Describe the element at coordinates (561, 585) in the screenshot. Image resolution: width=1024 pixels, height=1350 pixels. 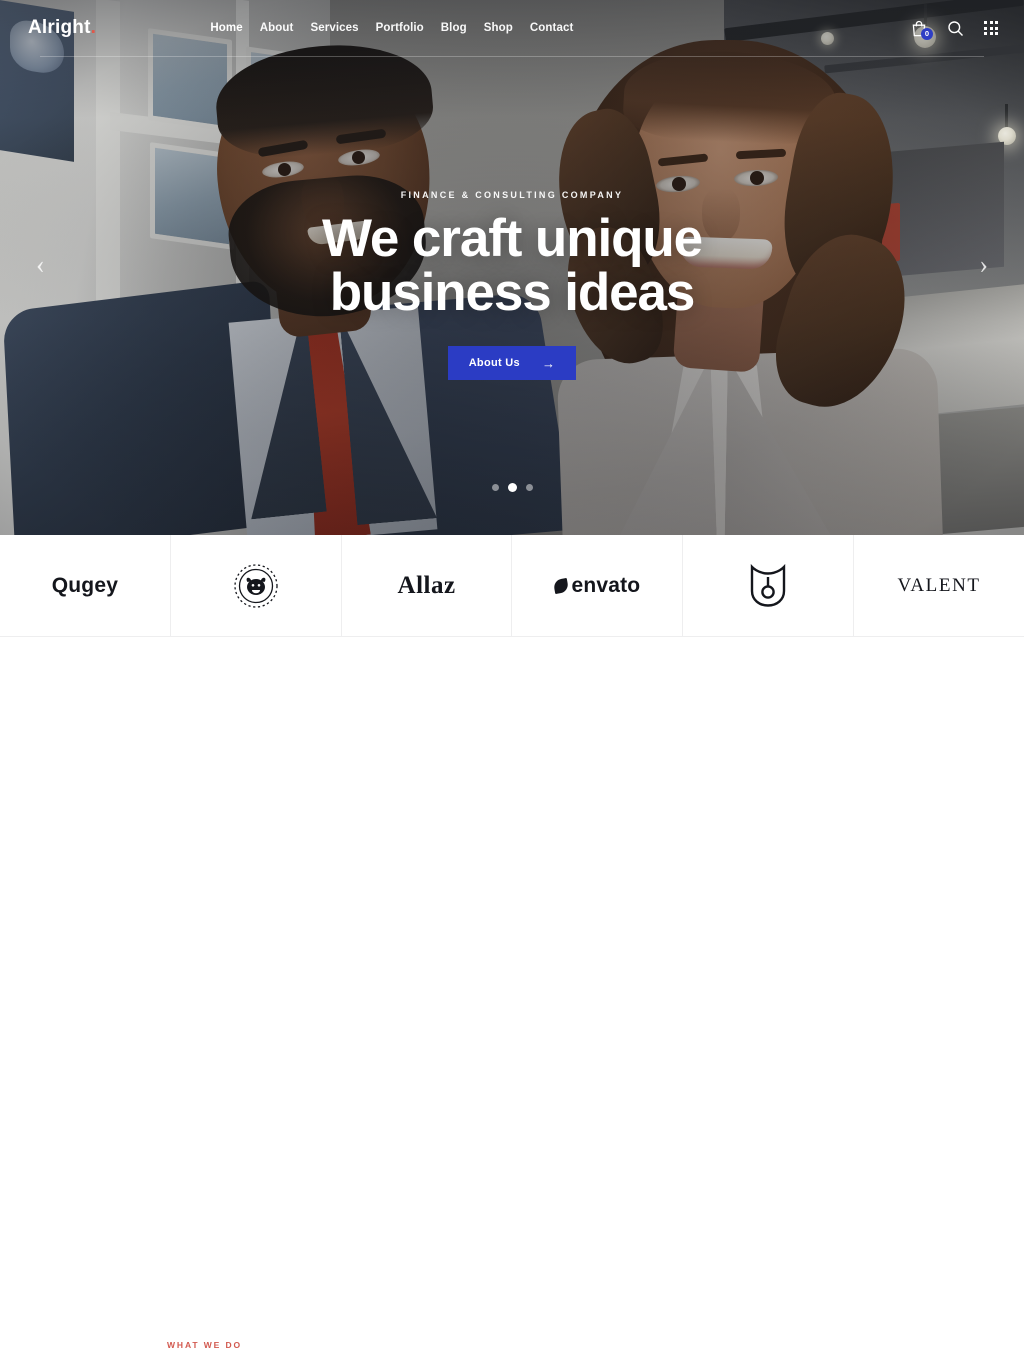
I see `envato-leaf-icon` at that location.